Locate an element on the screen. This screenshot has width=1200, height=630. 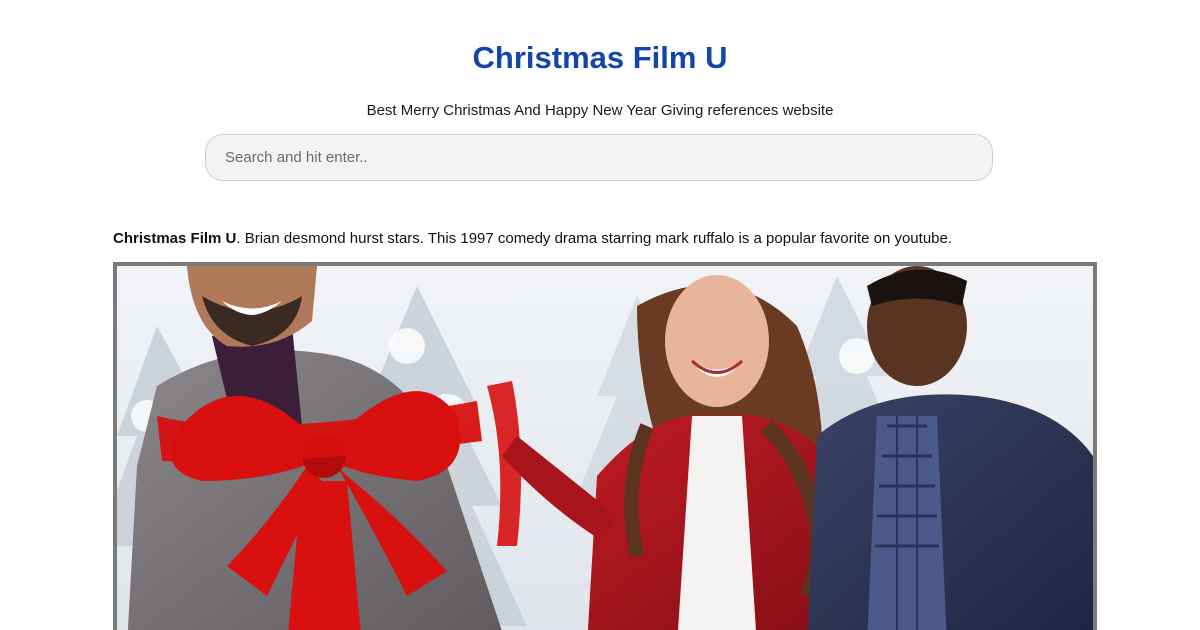
search-input is located at coordinates (599, 157).